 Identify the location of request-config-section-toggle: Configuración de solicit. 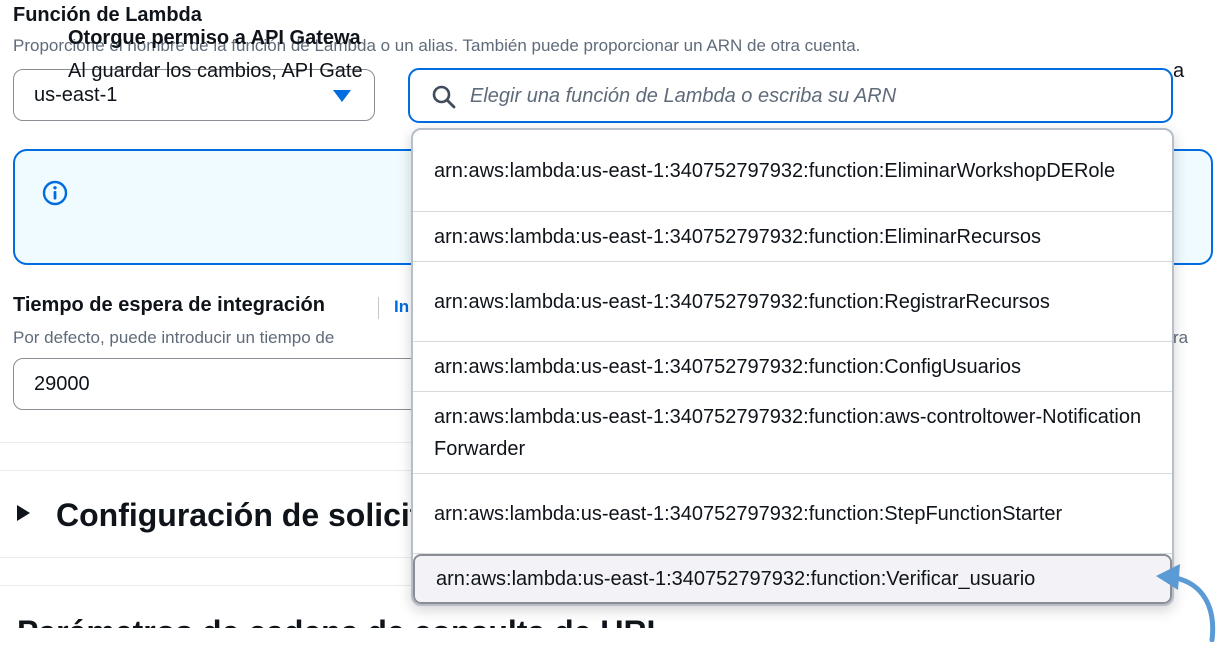
(218, 515).